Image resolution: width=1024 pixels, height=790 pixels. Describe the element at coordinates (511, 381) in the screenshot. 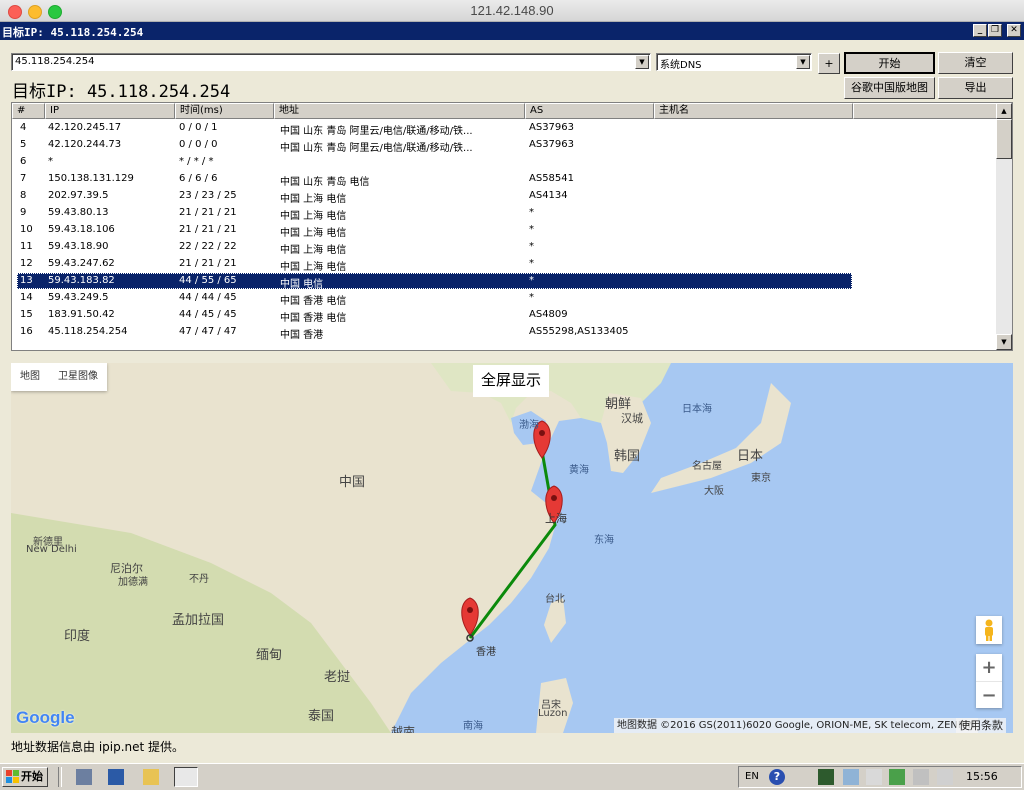

I see `fullscreen-button: 全屏显示` at that location.